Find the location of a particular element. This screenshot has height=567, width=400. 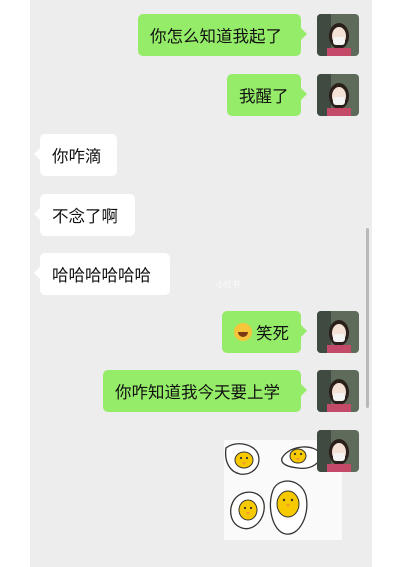

message-text: 笑死 is located at coordinates (272, 333).